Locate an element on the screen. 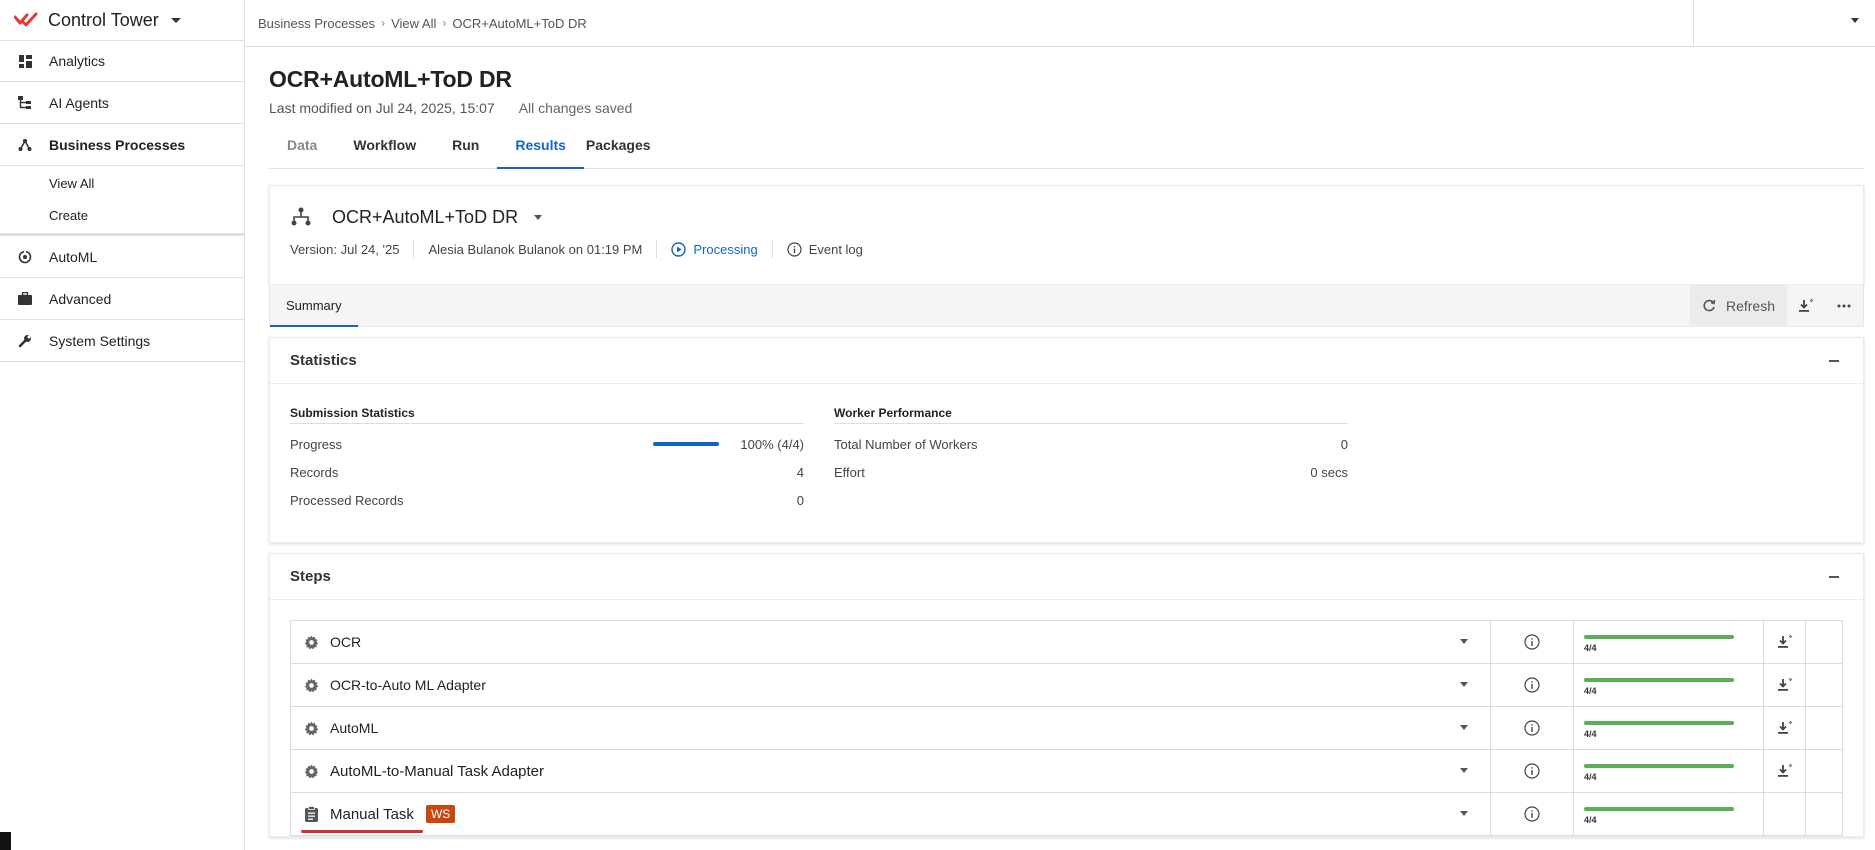  sidebar-item-label: System Settings is located at coordinates (100, 340).